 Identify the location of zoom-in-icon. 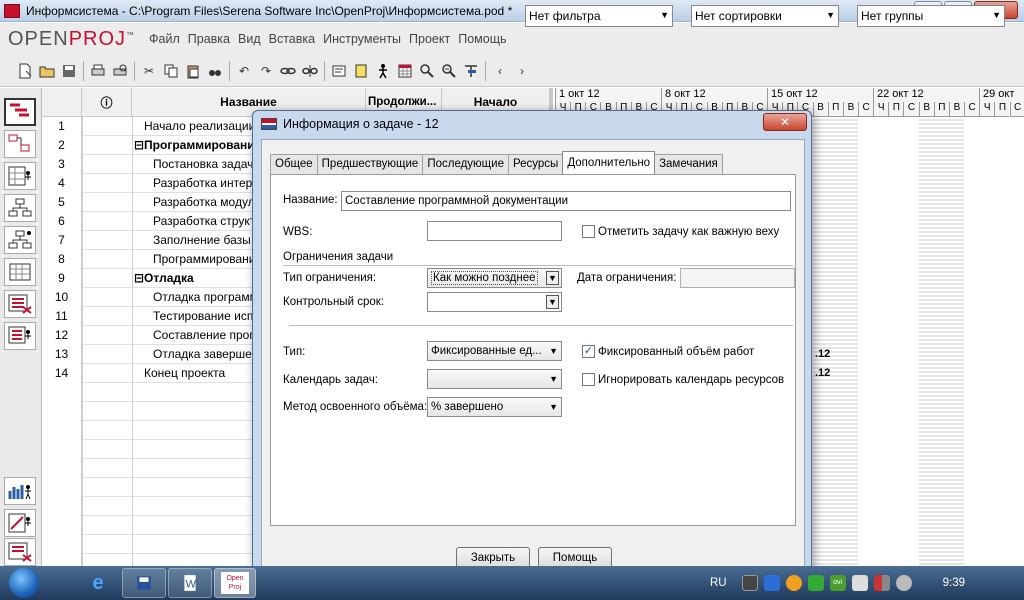
(427, 71).